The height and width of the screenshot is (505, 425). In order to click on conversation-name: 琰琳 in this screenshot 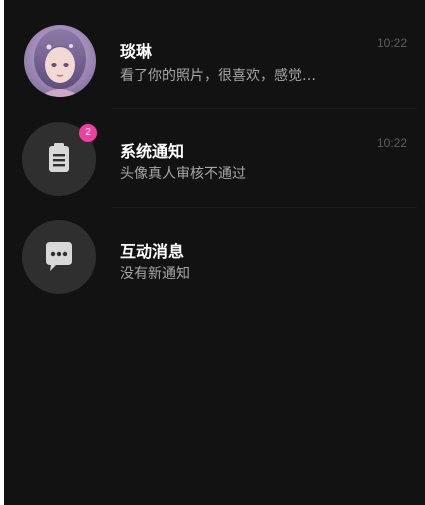, I will do `click(136, 51)`.